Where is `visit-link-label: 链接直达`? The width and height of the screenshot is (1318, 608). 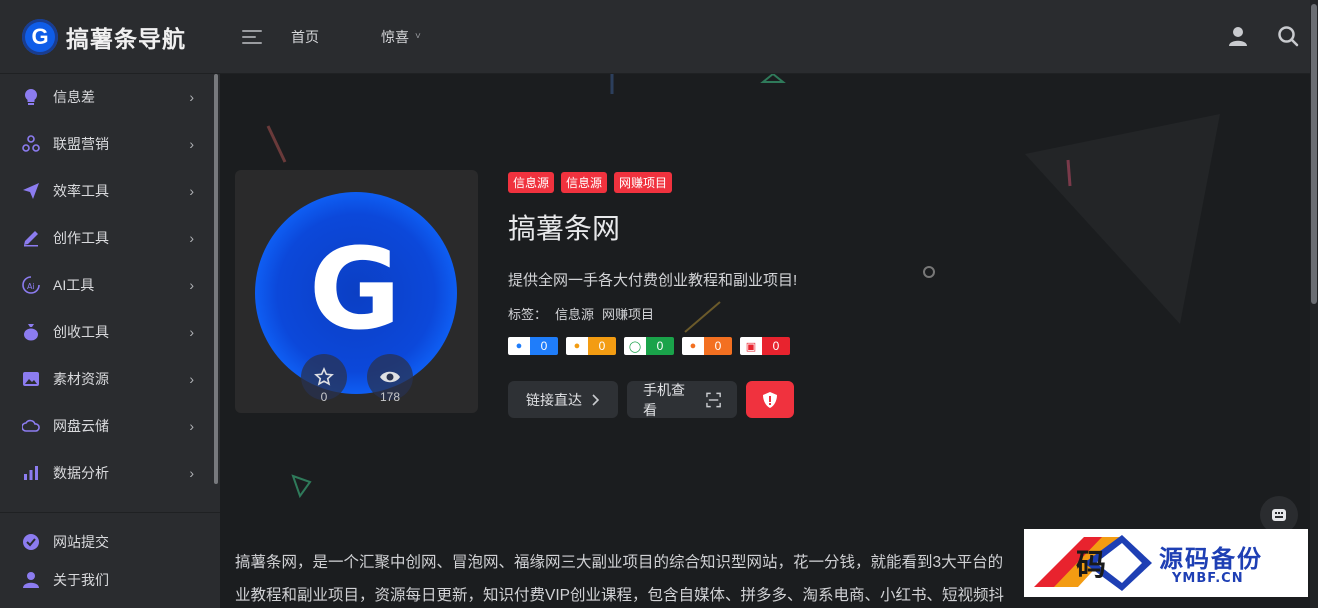 visit-link-label: 链接直达 is located at coordinates (554, 399).